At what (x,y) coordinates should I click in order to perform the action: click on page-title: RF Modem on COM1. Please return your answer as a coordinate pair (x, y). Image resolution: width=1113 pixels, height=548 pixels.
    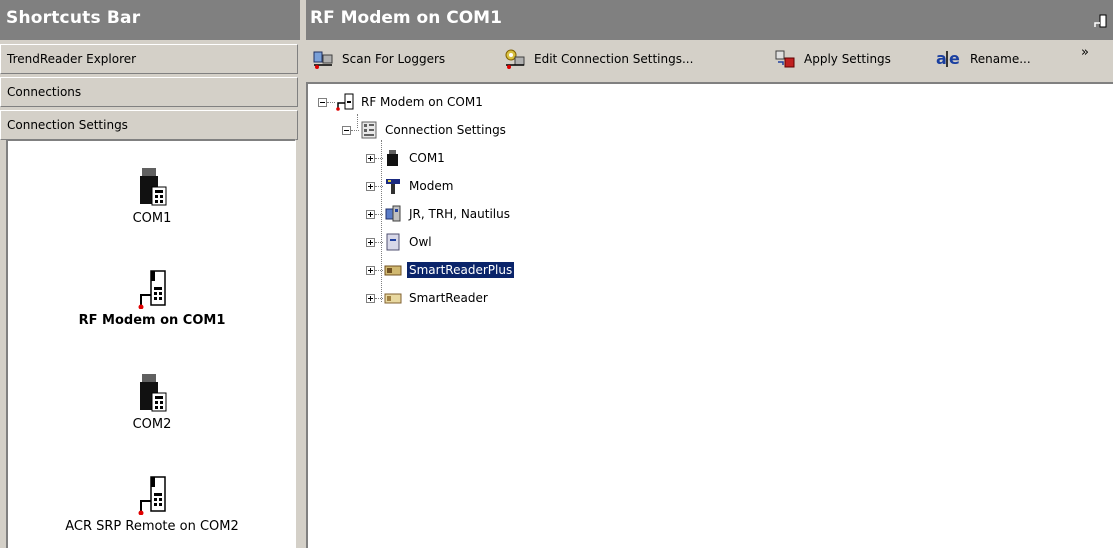
    Looking at the image, I should click on (406, 18).